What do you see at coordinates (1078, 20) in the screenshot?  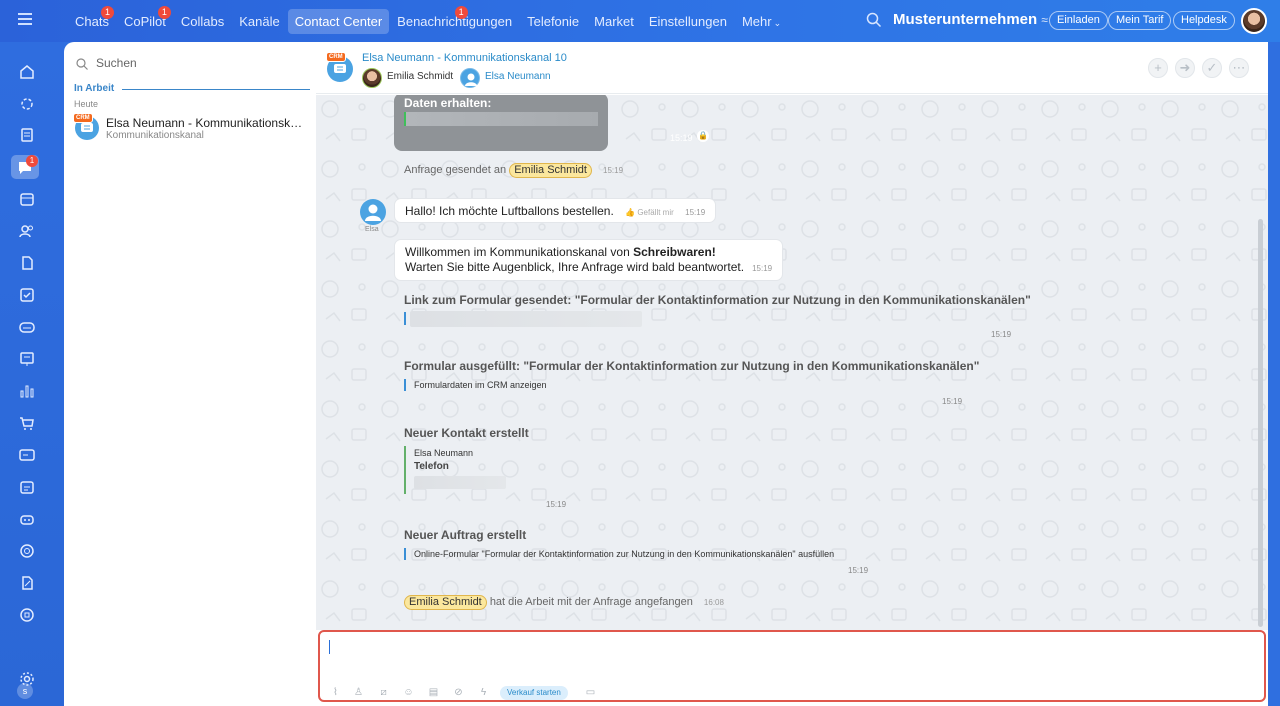 I see `invite-button: Einladen` at bounding box center [1078, 20].